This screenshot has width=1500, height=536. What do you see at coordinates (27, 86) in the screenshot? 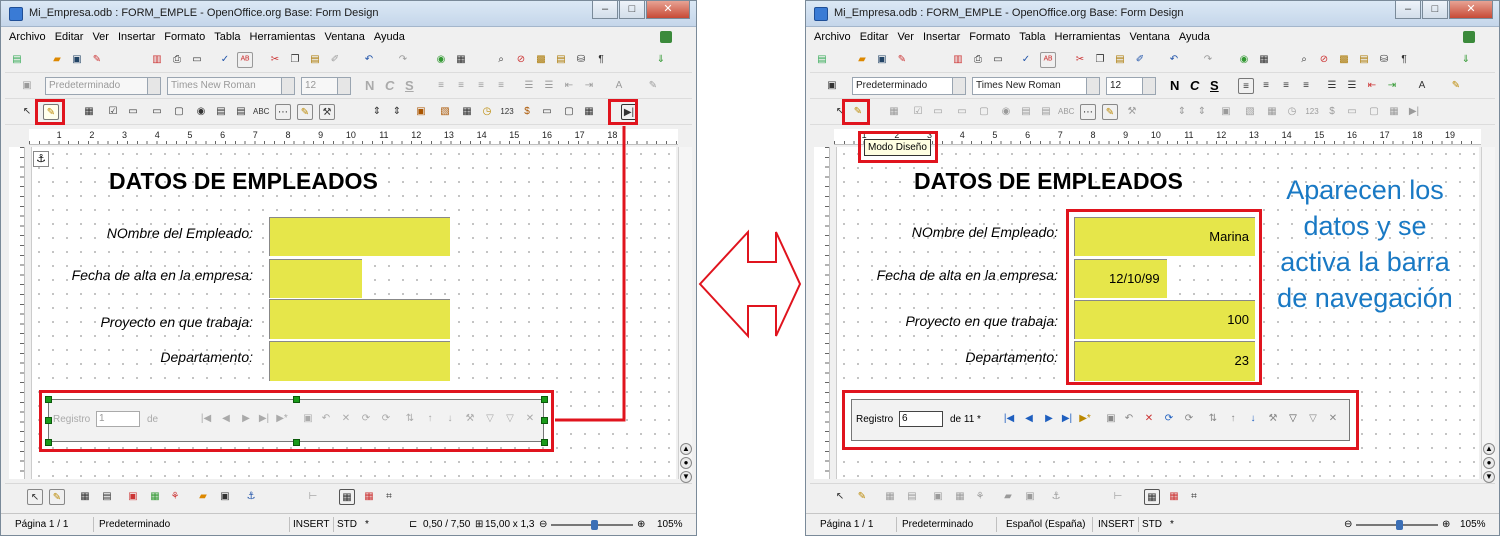
I see `styles-icon: ▣` at bounding box center [27, 86].